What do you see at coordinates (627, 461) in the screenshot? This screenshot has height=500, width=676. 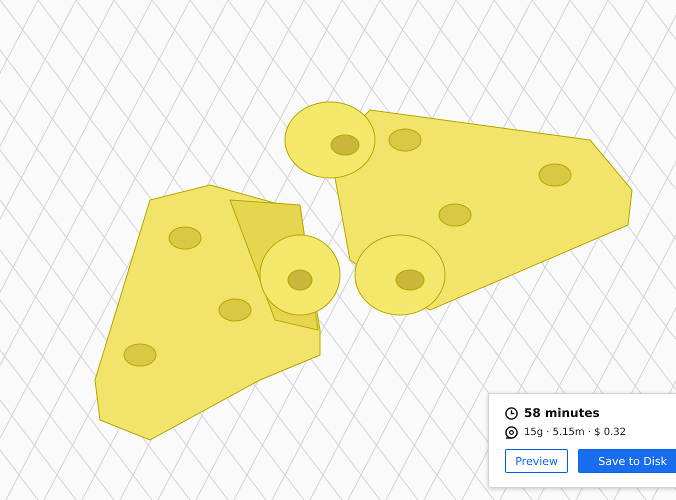 I see `save-button: Save to Disk` at bounding box center [627, 461].